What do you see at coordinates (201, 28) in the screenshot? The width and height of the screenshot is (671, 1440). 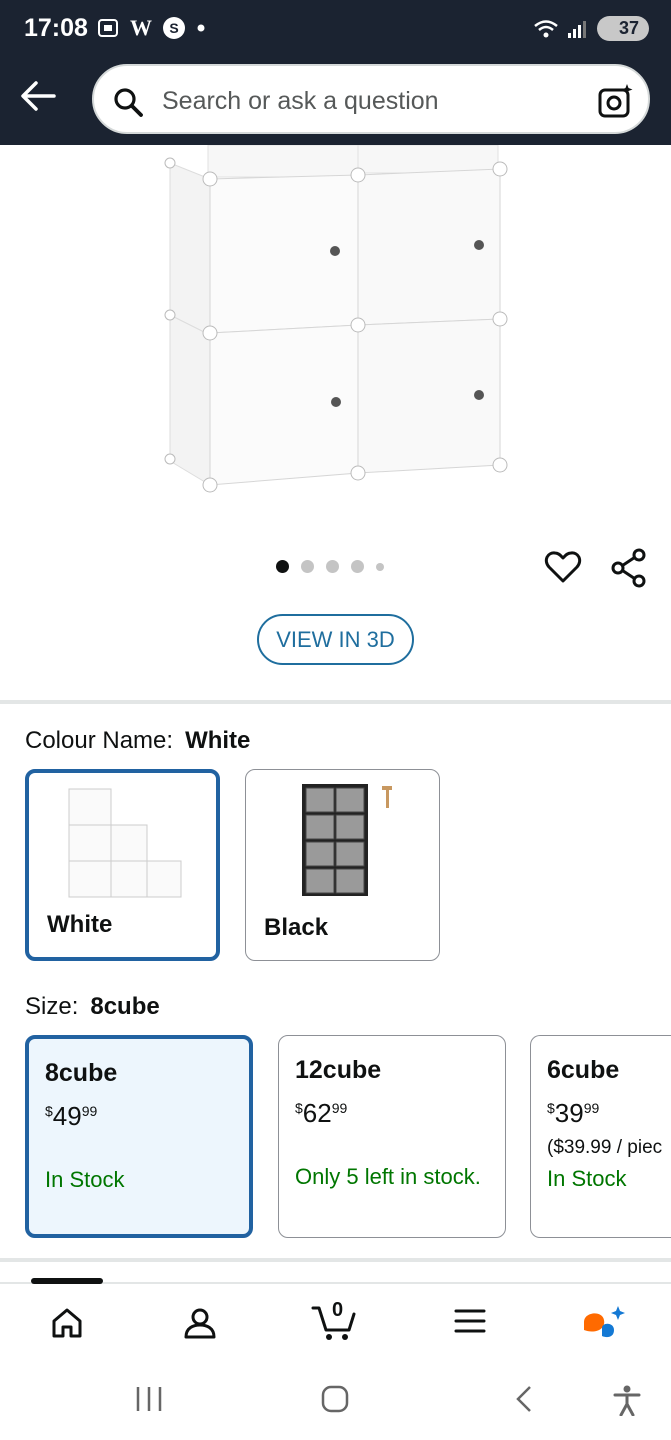 I see `dot-icon` at bounding box center [201, 28].